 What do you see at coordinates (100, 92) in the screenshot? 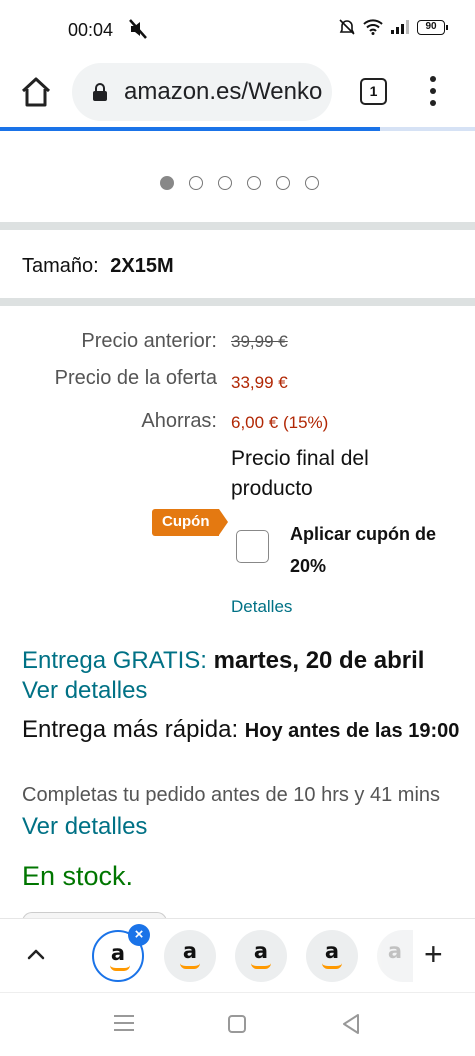
I see `lock-icon` at bounding box center [100, 92].